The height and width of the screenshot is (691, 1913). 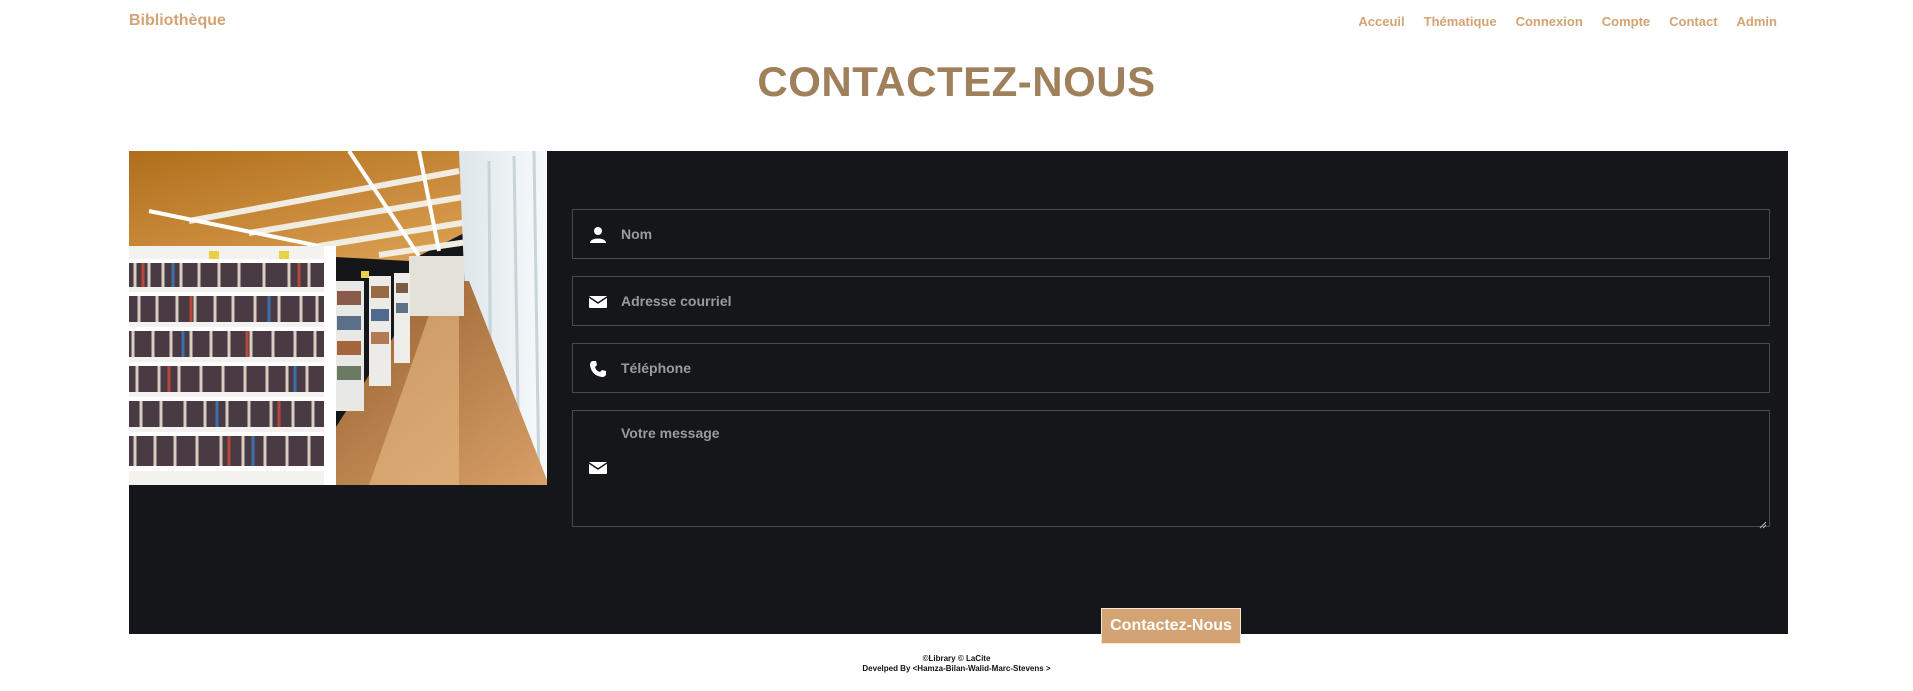 What do you see at coordinates (1549, 21) in the screenshot?
I see `nav-link-connexion: Connexion` at bounding box center [1549, 21].